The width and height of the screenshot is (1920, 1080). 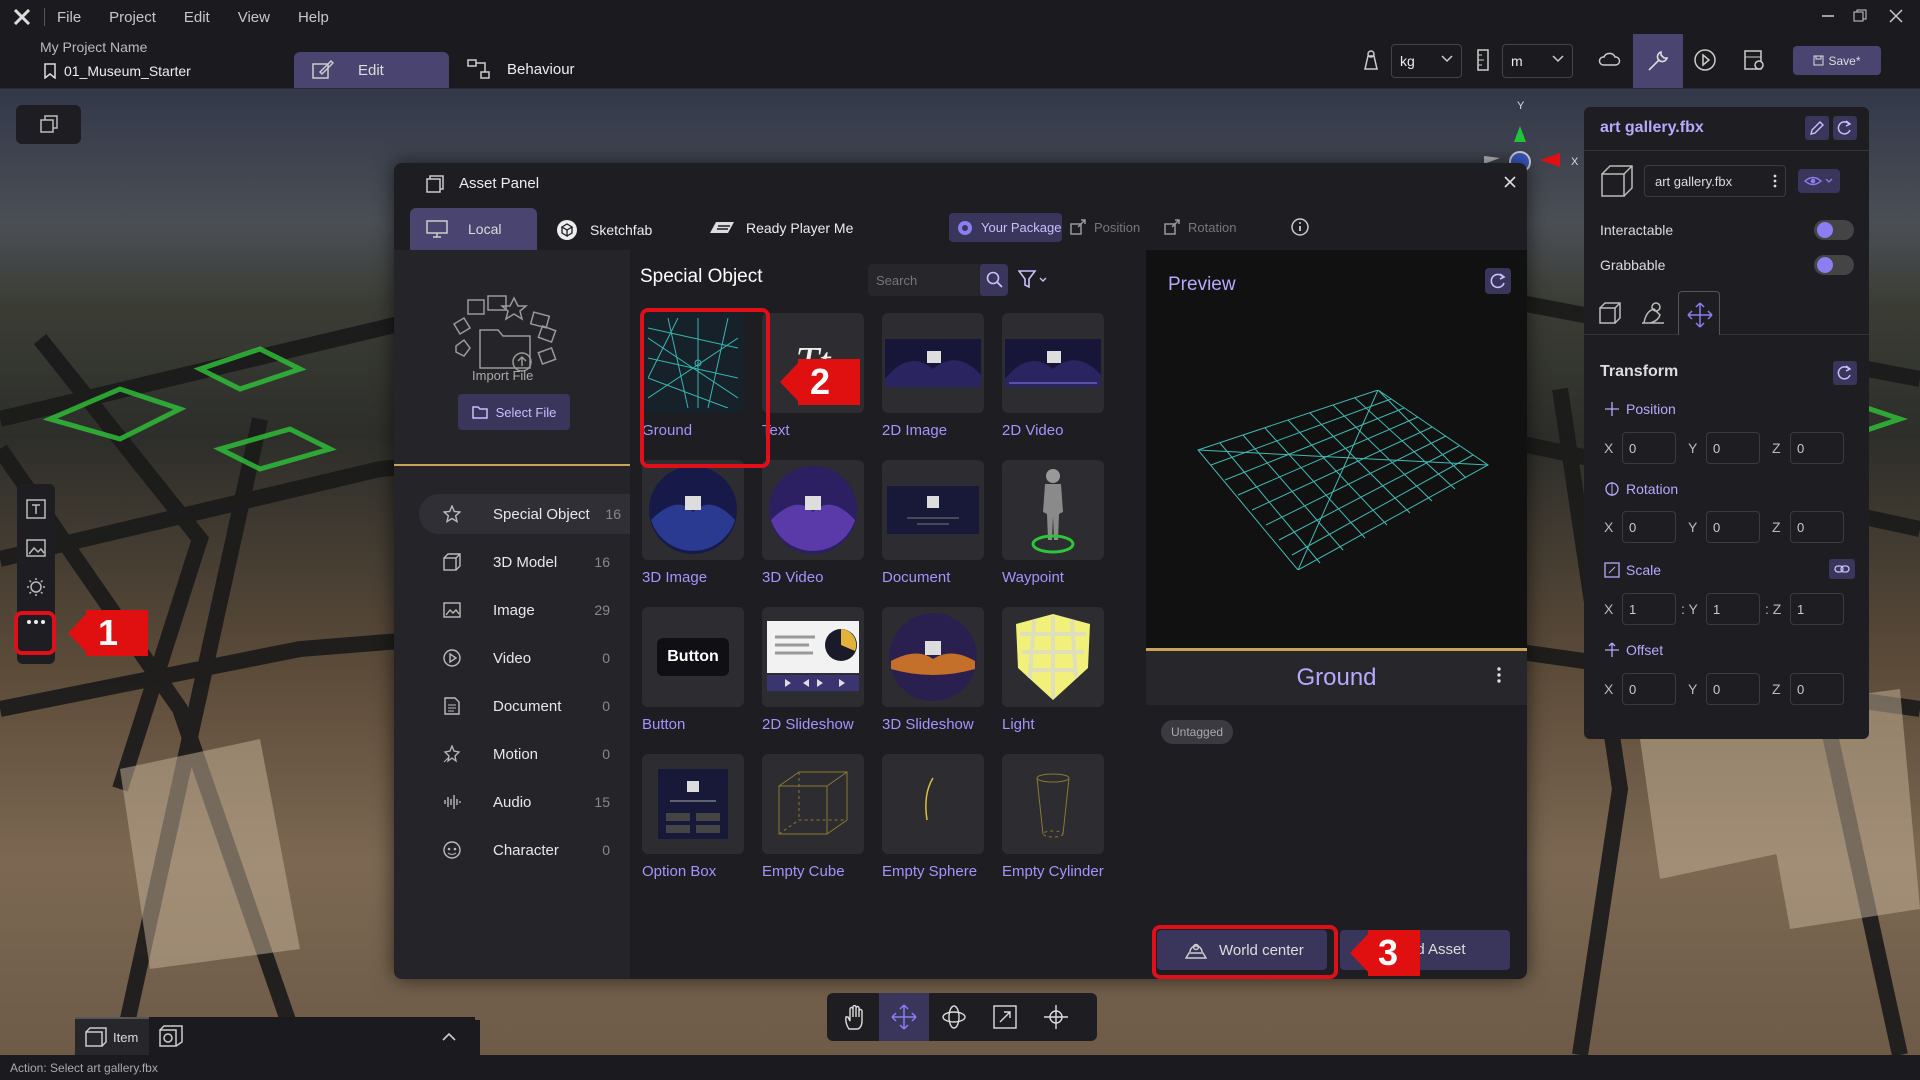 What do you see at coordinates (1558, 59) in the screenshot?
I see `chevron-down-icon` at bounding box center [1558, 59].